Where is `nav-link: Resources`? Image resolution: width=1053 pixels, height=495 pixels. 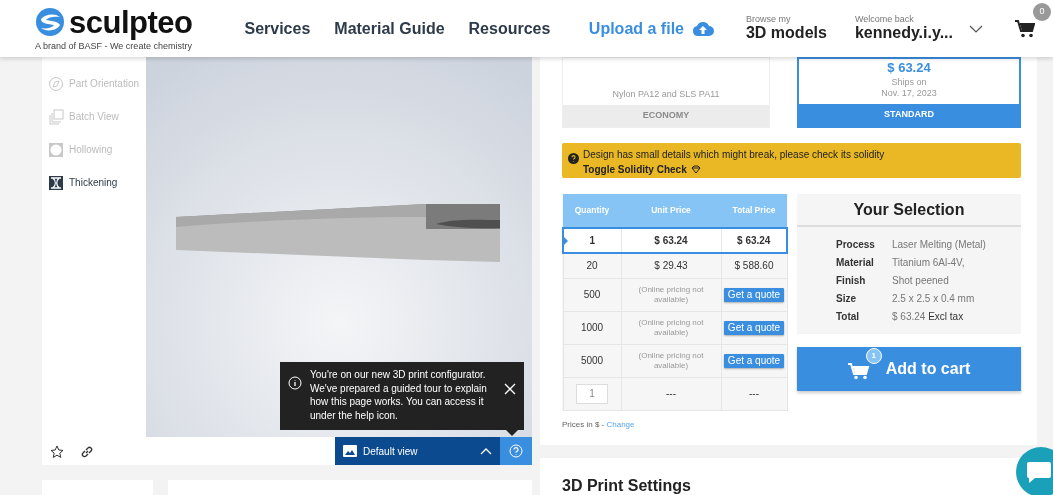
nav-link: Resources is located at coordinates (509, 28).